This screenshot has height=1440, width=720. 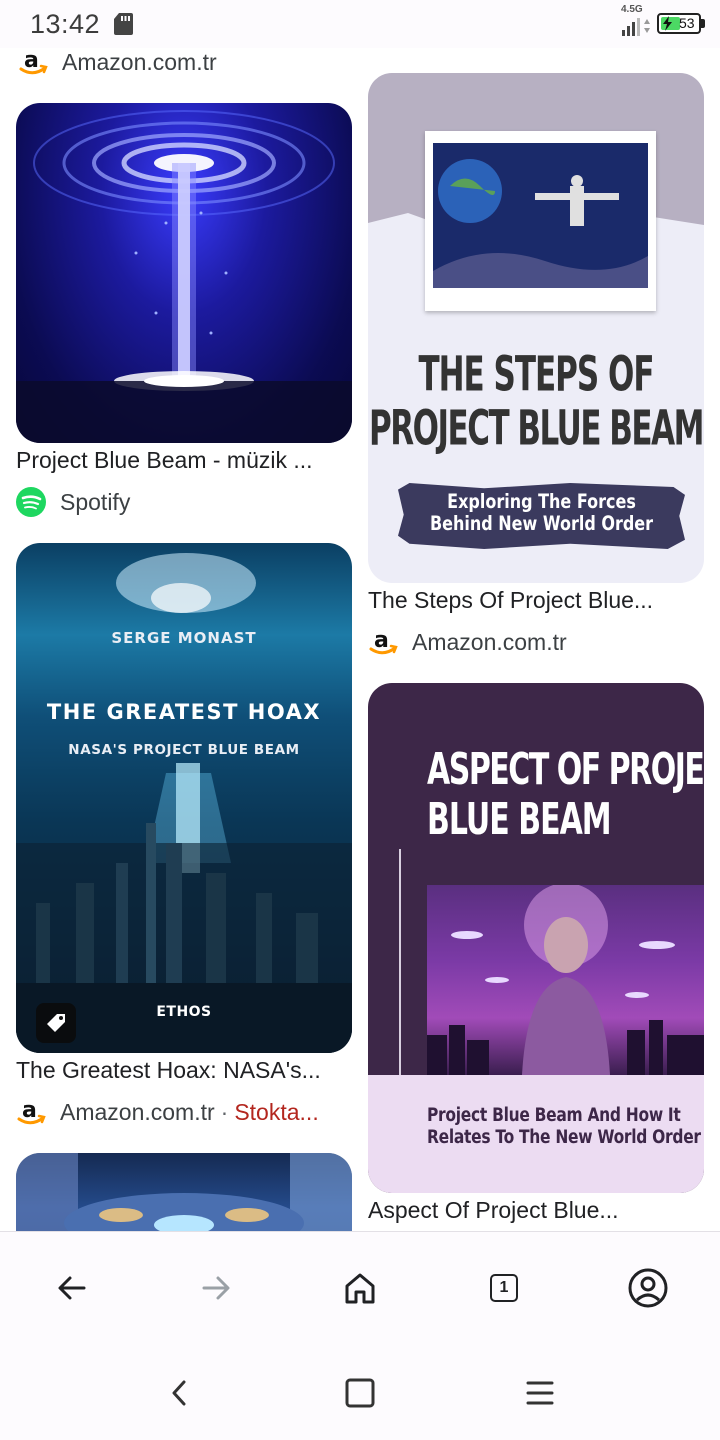 I want to click on result-thumbnail-blue-beam-music, so click(x=184, y=273).